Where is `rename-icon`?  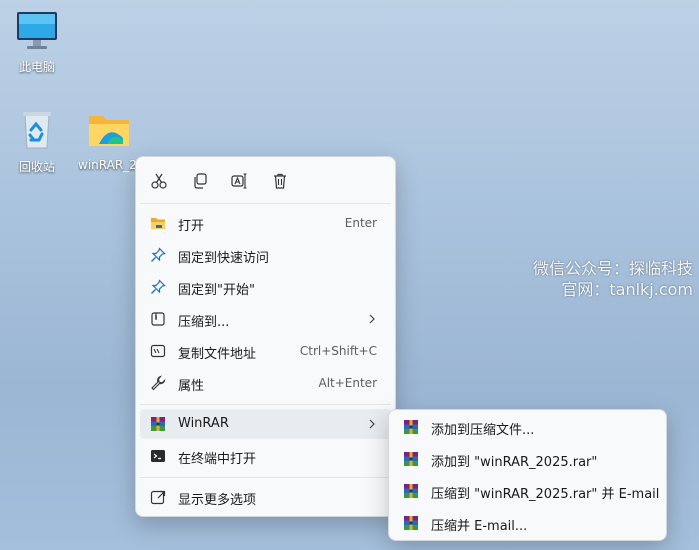
rename-icon is located at coordinates (239, 181).